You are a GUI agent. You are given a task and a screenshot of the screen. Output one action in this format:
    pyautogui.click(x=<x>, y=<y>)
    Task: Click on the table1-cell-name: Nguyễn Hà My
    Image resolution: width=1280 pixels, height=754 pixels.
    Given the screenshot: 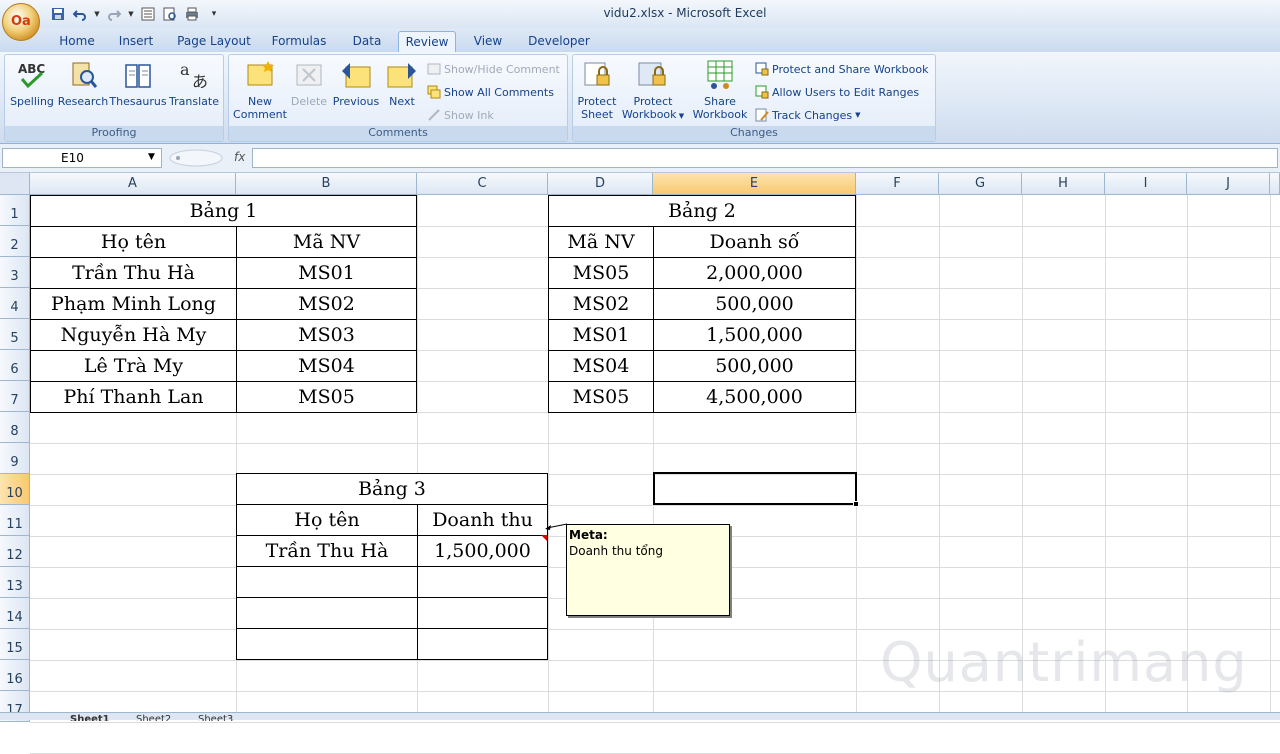 What is the action you would take?
    pyautogui.click(x=133, y=335)
    